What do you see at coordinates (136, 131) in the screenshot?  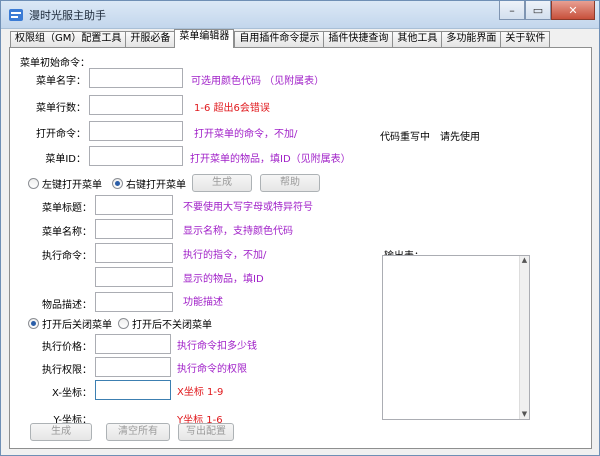 I see `open-command-input` at bounding box center [136, 131].